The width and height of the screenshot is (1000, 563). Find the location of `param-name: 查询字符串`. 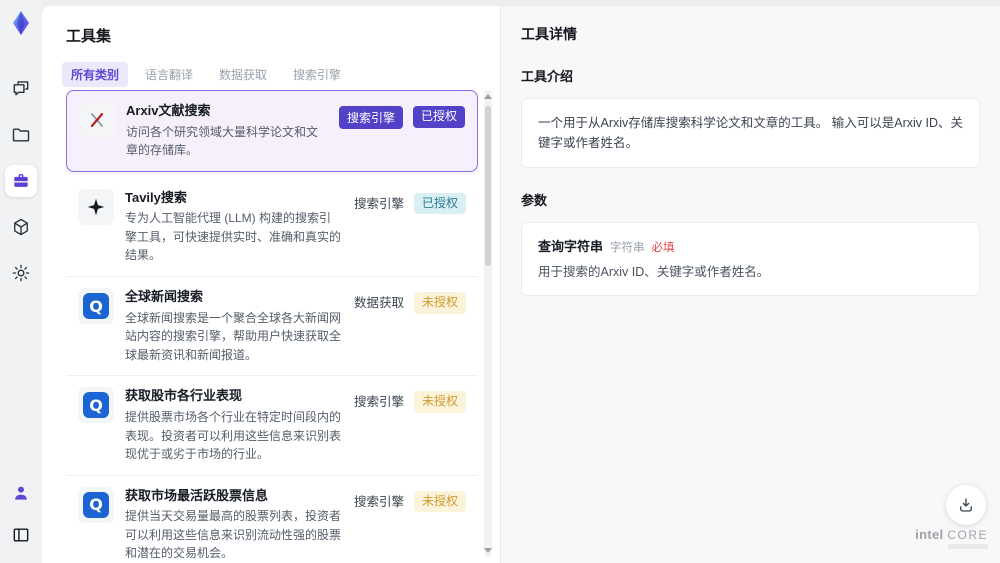

param-name: 查询字符串 is located at coordinates (571, 246).